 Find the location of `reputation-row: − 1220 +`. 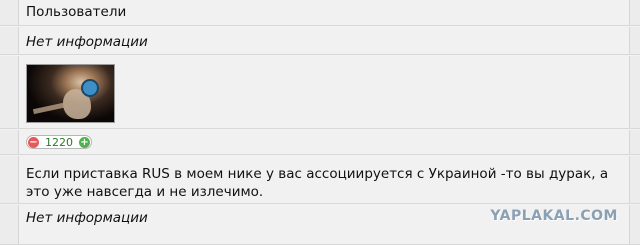

reputation-row: − 1220 + is located at coordinates (320, 142).